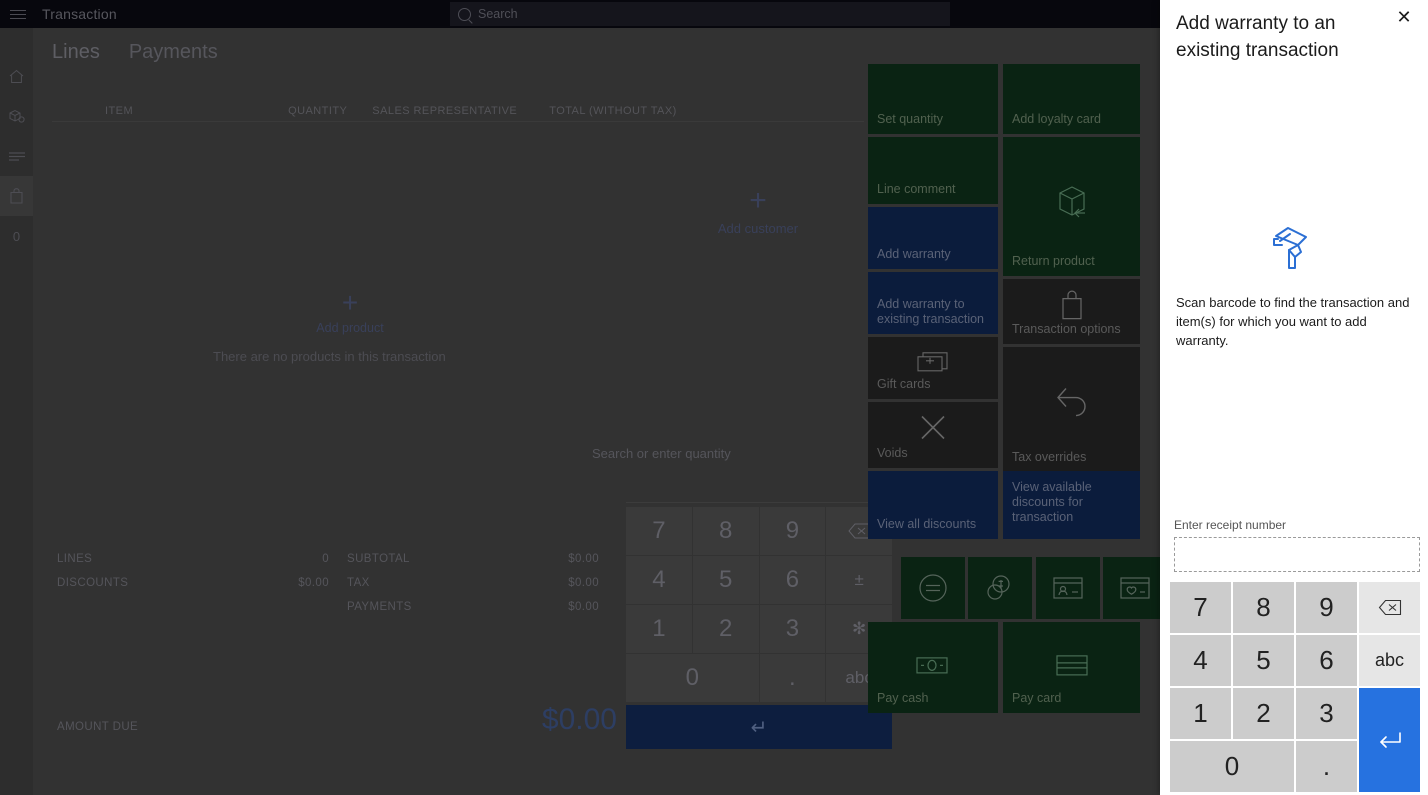 The width and height of the screenshot is (1428, 795). What do you see at coordinates (1326, 766) in the screenshot?
I see `panel-key-decimal: .` at bounding box center [1326, 766].